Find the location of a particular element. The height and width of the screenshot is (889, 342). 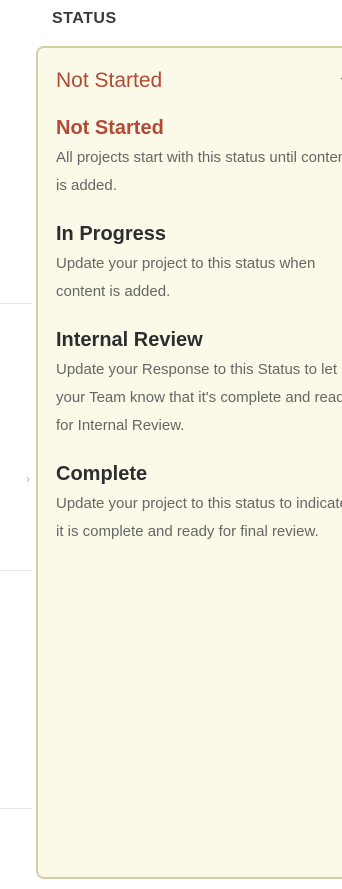

selected-status-value: Not Started is located at coordinates (109, 80).